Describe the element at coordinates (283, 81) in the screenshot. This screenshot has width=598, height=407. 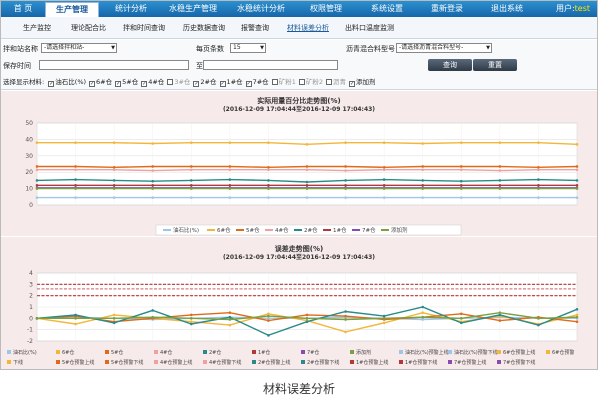
I see `material-checkbox: 矿粉1` at that location.